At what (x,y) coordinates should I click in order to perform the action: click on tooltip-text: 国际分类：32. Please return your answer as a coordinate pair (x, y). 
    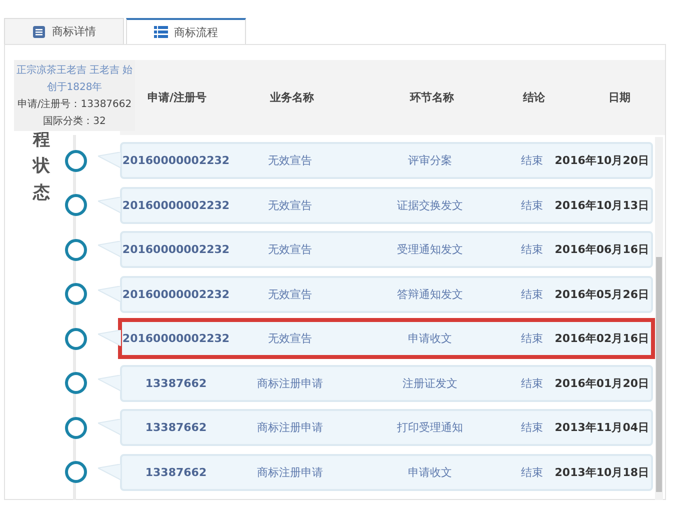
    Looking at the image, I should click on (74, 121).